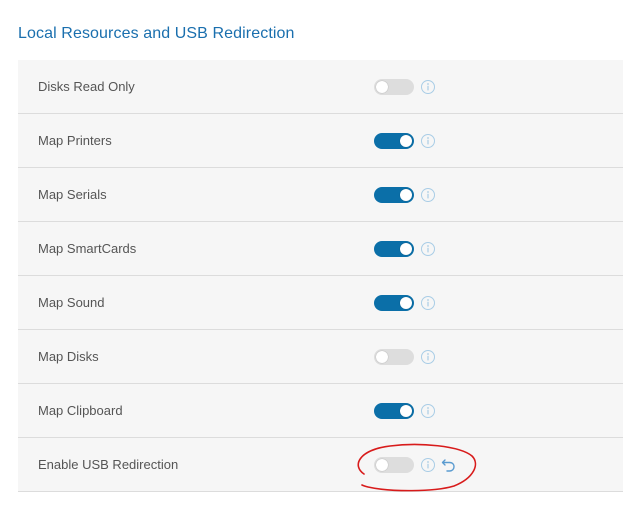 This screenshot has height=506, width=623. Describe the element at coordinates (320, 357) in the screenshot. I see `setting-row-map-disks: Map Disks` at that location.